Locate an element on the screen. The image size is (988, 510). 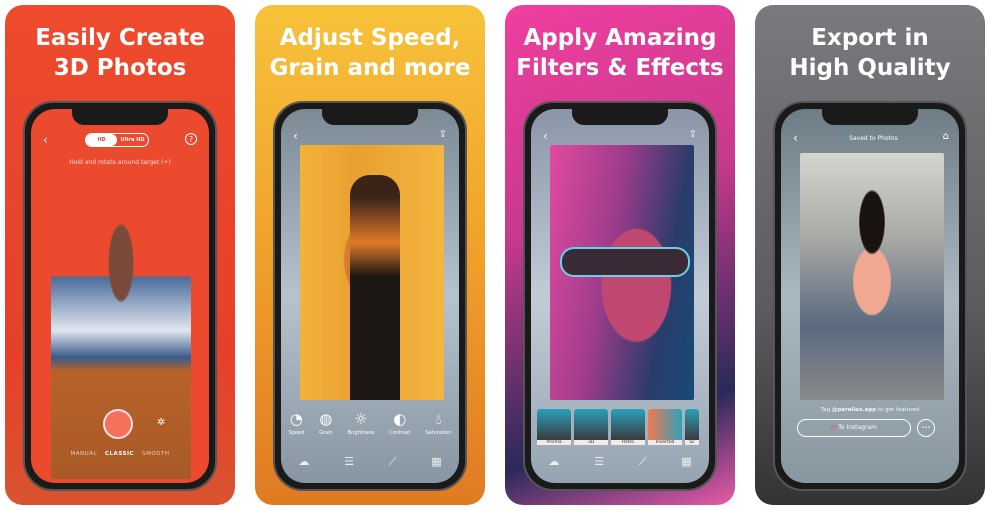
tool-grain: ◍ Grain is located at coordinates (326, 423).